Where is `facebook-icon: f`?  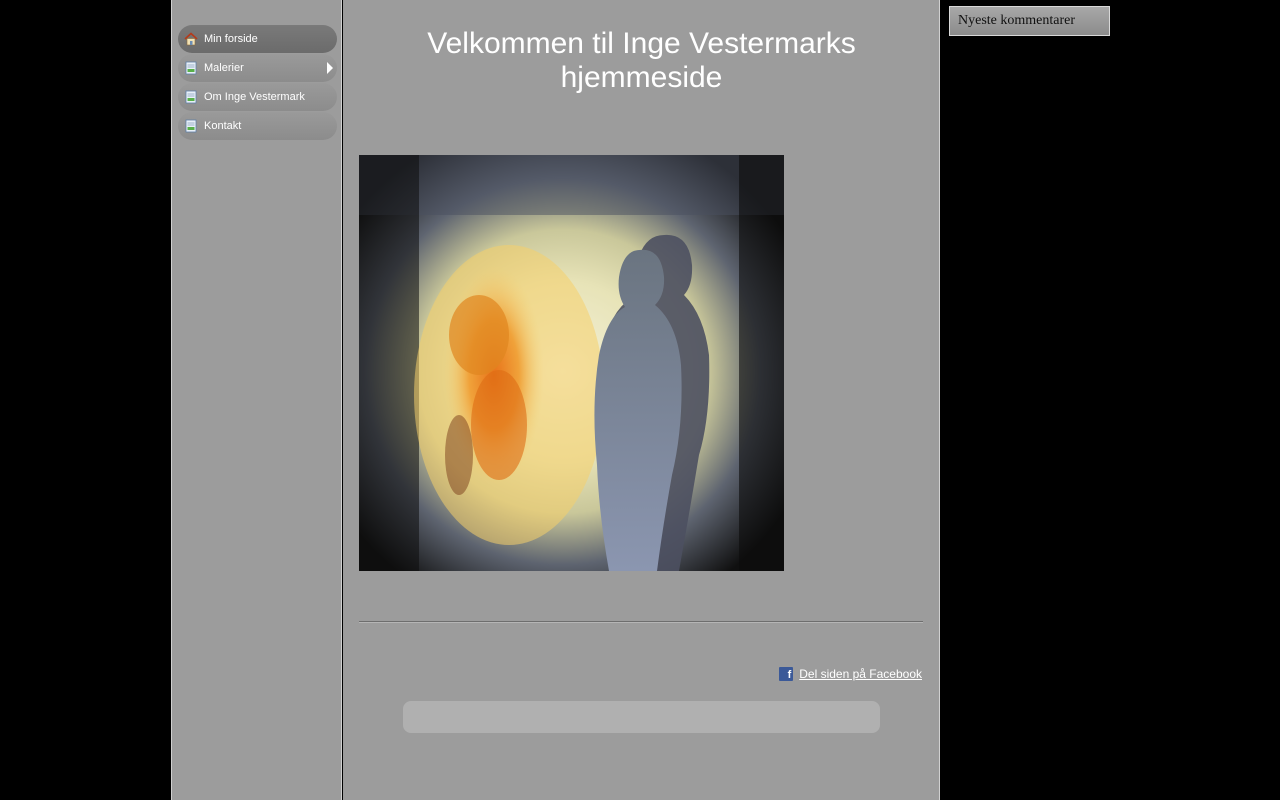 facebook-icon: f is located at coordinates (786, 674).